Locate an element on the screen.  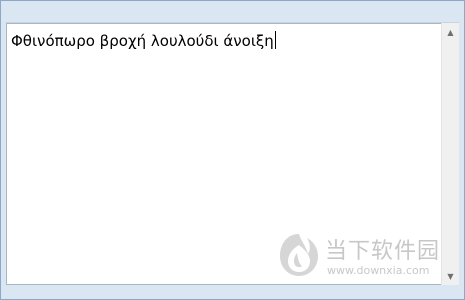
watermark: 当下软件园 www.downxia.com is located at coordinates (357, 255).